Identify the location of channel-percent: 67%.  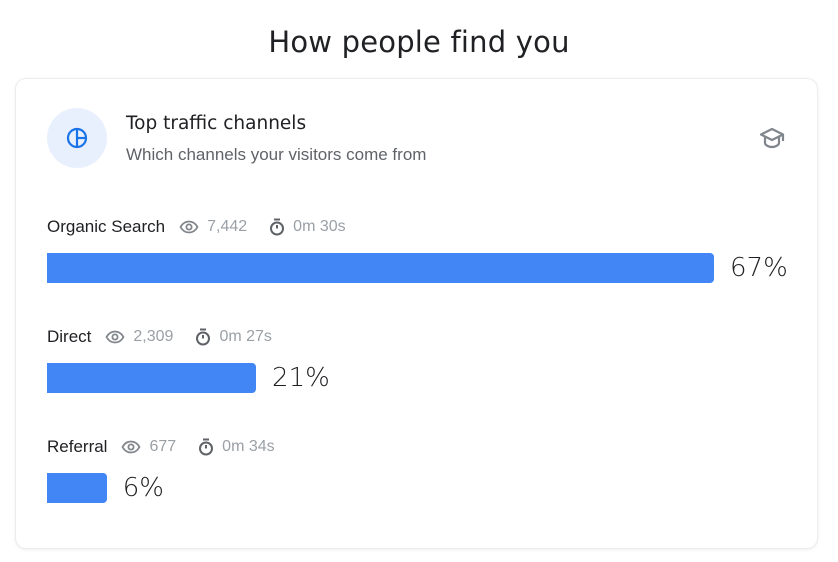
(759, 268).